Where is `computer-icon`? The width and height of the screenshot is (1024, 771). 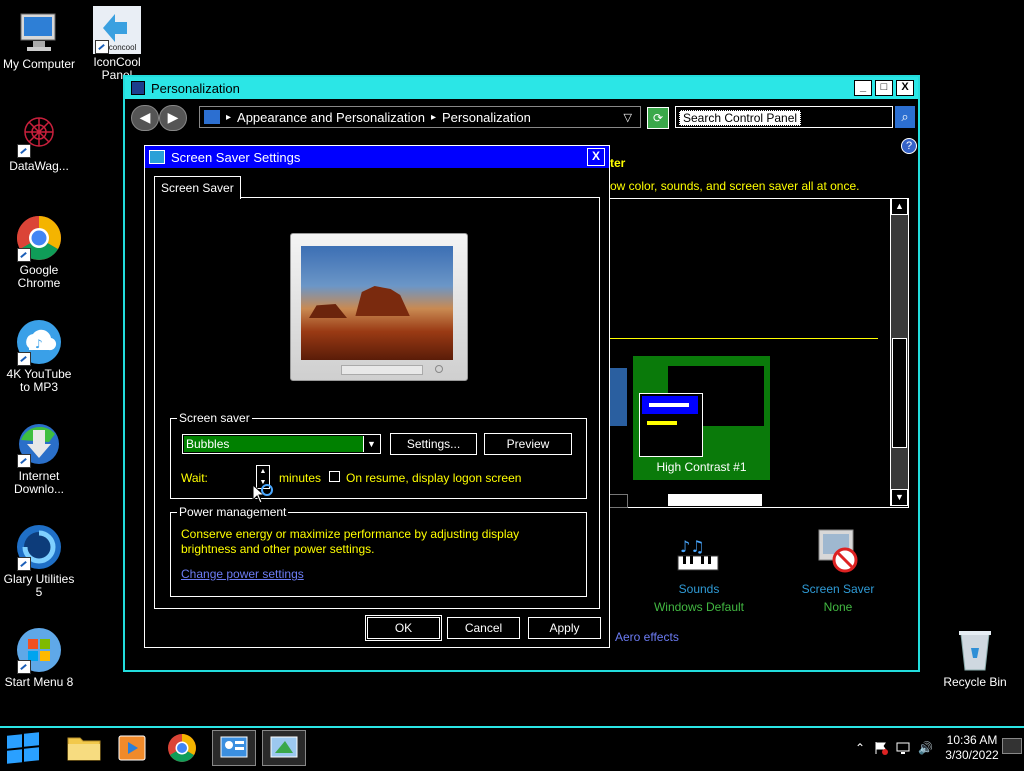 computer-icon is located at coordinates (39, 32).